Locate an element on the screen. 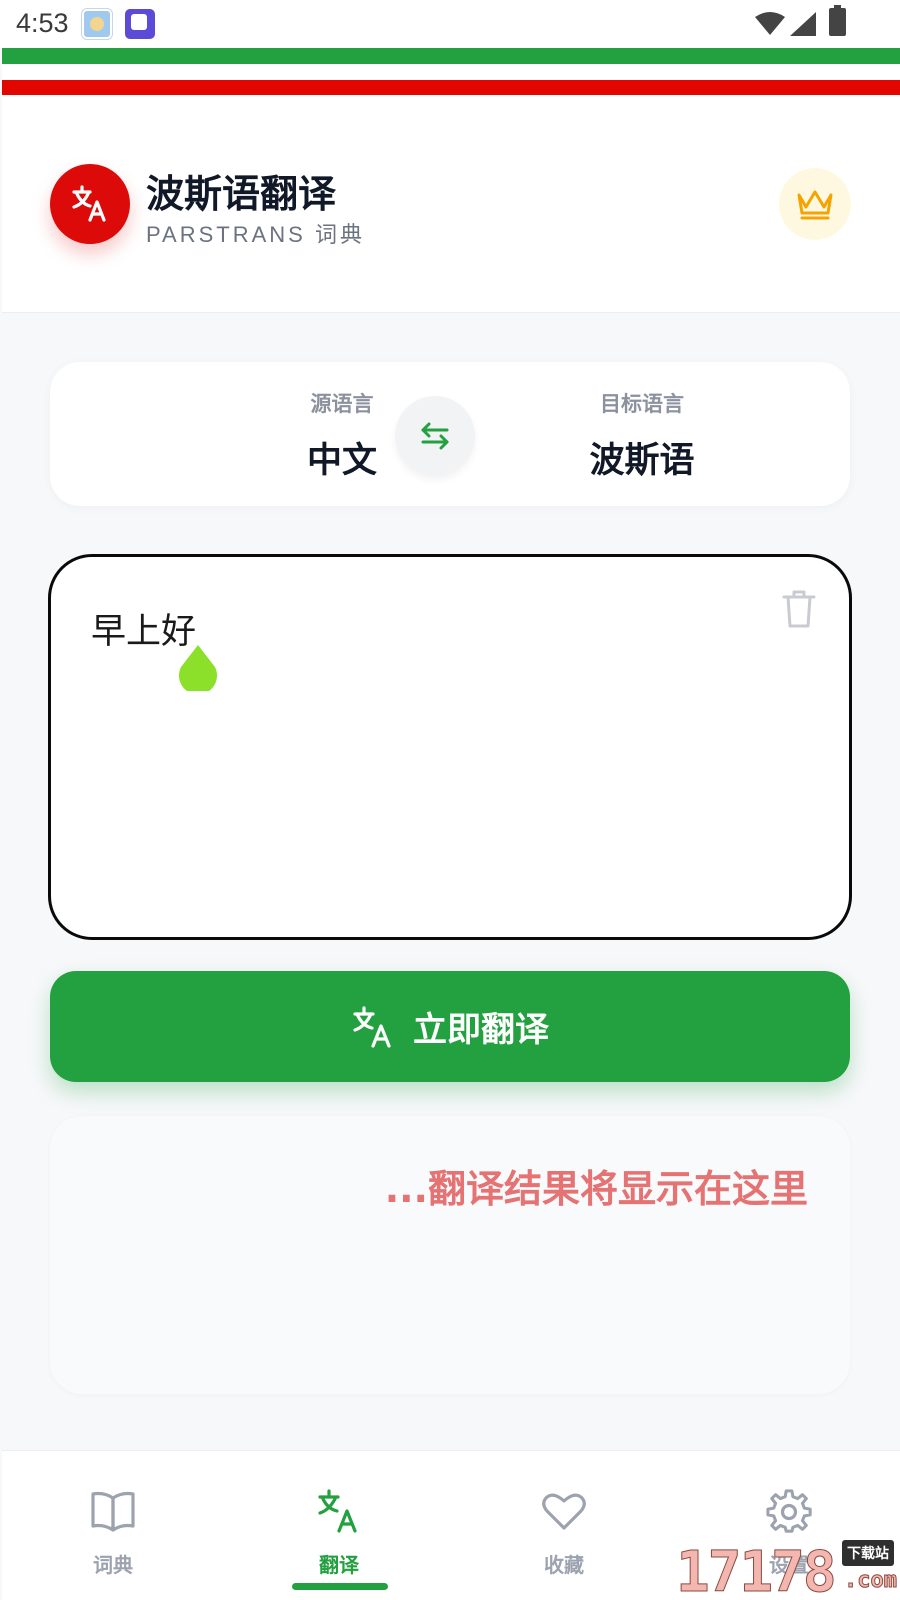 Image resolution: width=900 pixels, height=1600 pixels. target-language-selector: 目标语言 波斯语 is located at coordinates (642, 435).